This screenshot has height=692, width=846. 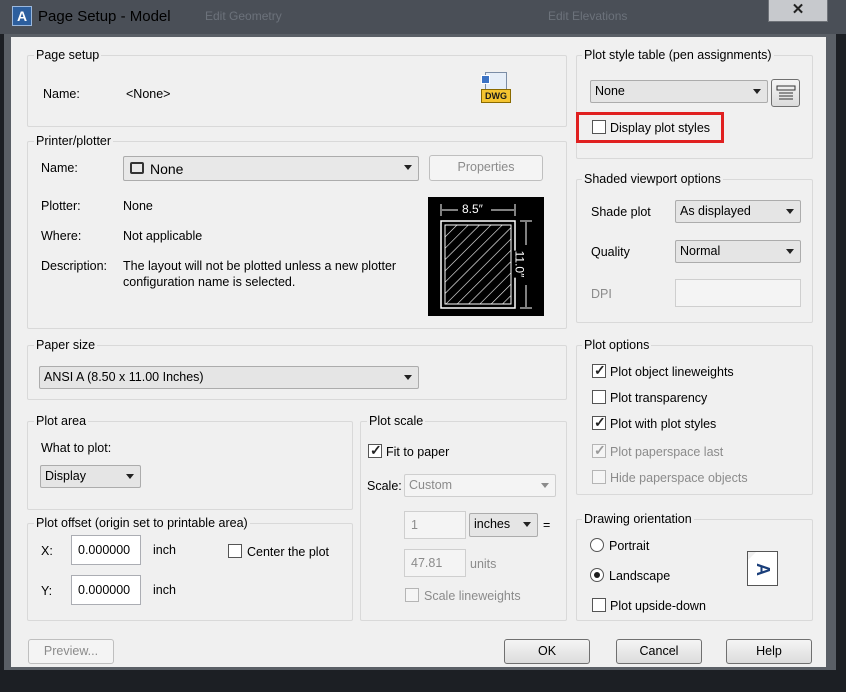 What do you see at coordinates (652, 179) in the screenshot?
I see `shaded-viewport-group-label: Shaded viewport options` at bounding box center [652, 179].